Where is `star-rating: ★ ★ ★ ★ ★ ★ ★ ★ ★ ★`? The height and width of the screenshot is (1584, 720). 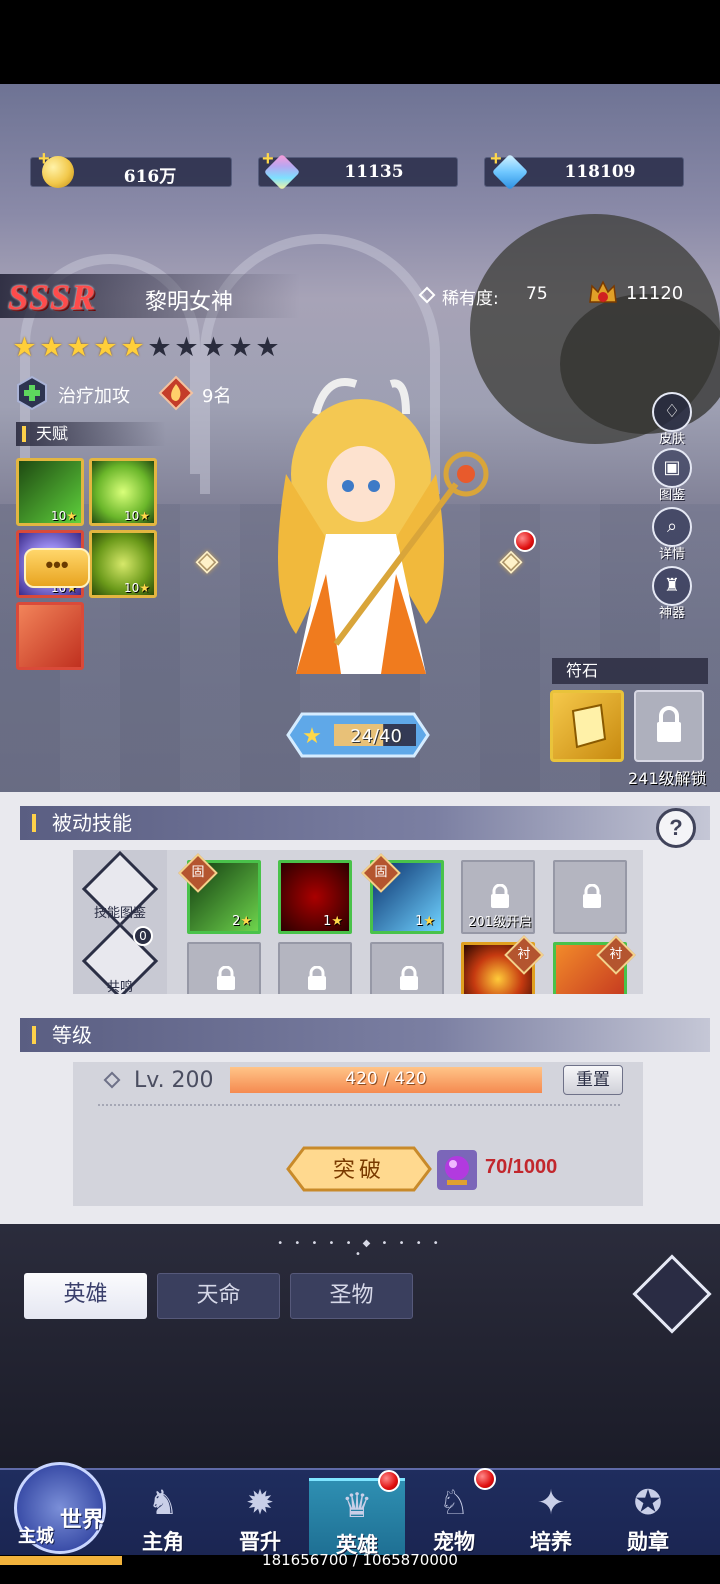 star-rating: ★ ★ ★ ★ ★ ★ ★ ★ ★ ★ is located at coordinates (146, 347).